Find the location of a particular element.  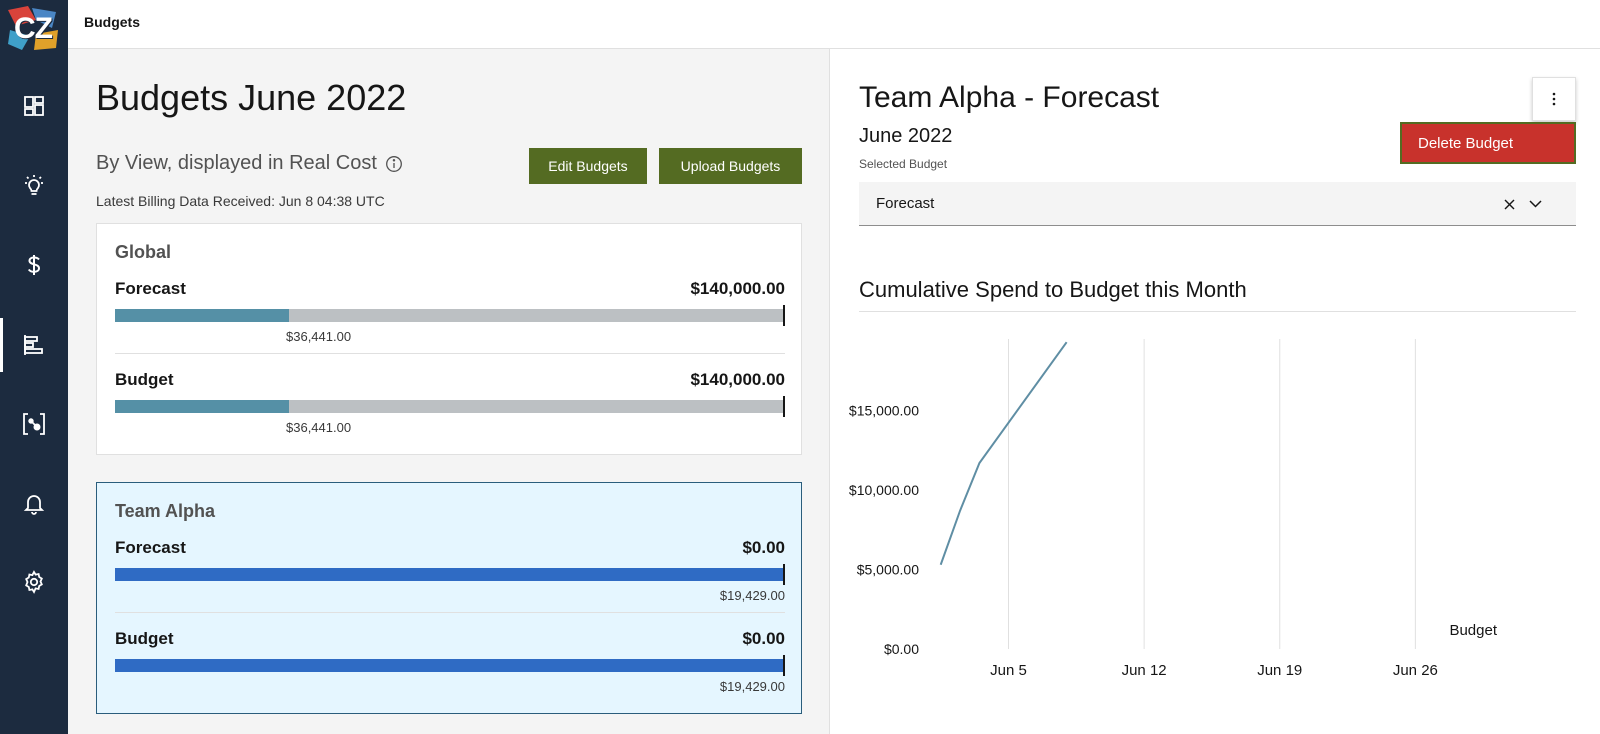

budget-row: Budget $0.00 $19,429.00 is located at coordinates (450, 669).